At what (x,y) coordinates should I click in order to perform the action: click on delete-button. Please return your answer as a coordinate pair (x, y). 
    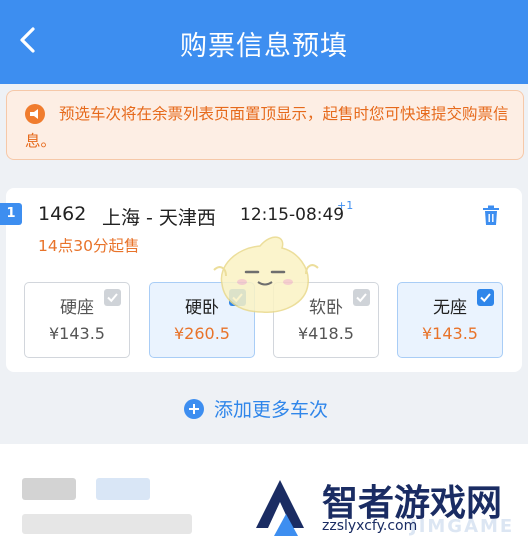
    Looking at the image, I should click on (491, 216).